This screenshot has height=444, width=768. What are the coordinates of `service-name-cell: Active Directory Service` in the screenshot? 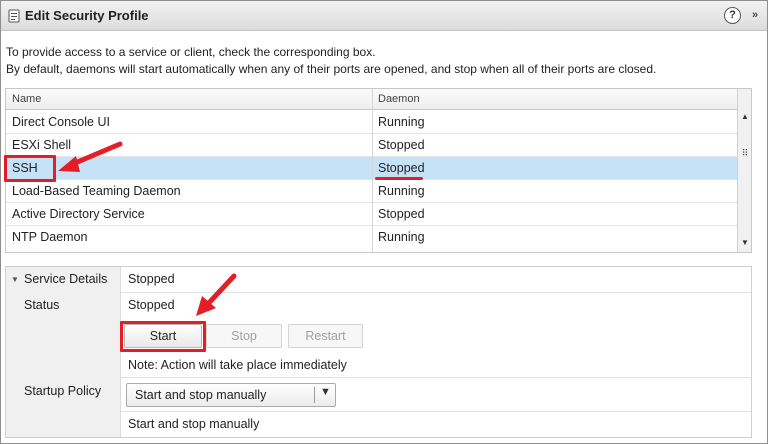 It's located at (78, 214).